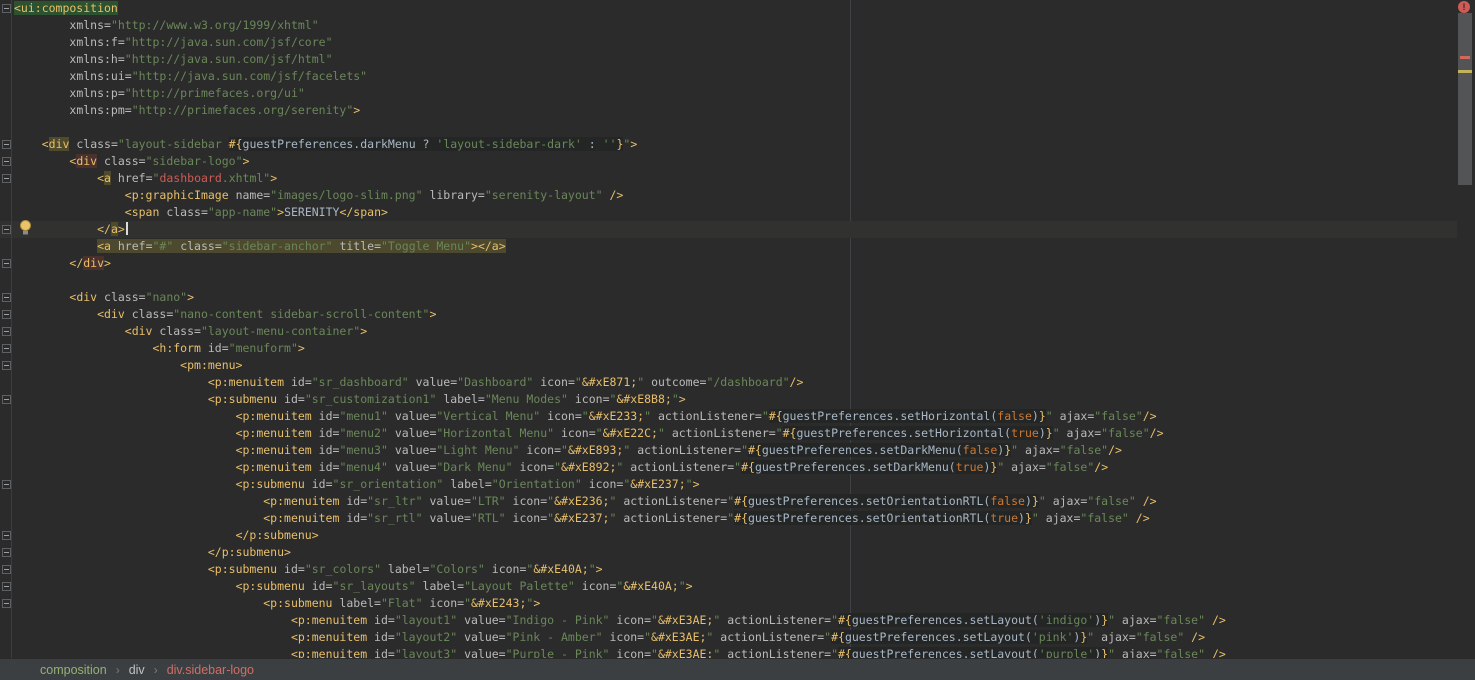 The width and height of the screenshot is (1475, 680). Describe the element at coordinates (242, 212) in the screenshot. I see `code-token: "app-name"` at that location.